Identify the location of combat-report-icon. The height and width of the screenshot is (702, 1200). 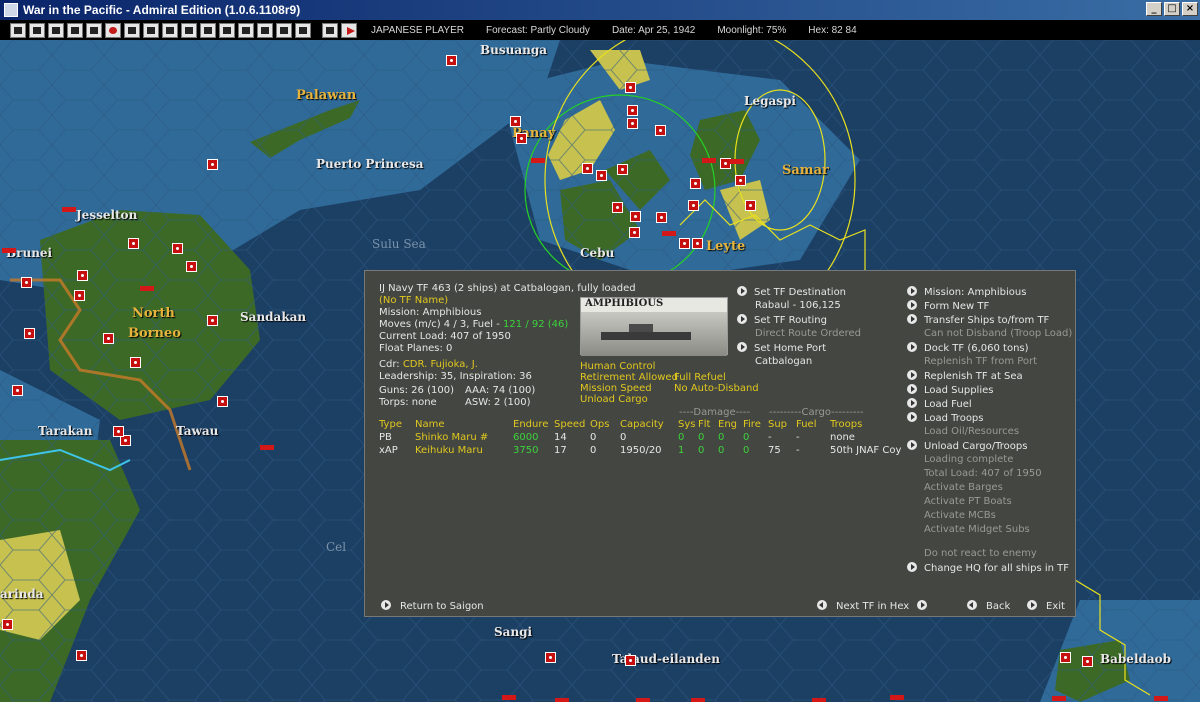
(303, 30).